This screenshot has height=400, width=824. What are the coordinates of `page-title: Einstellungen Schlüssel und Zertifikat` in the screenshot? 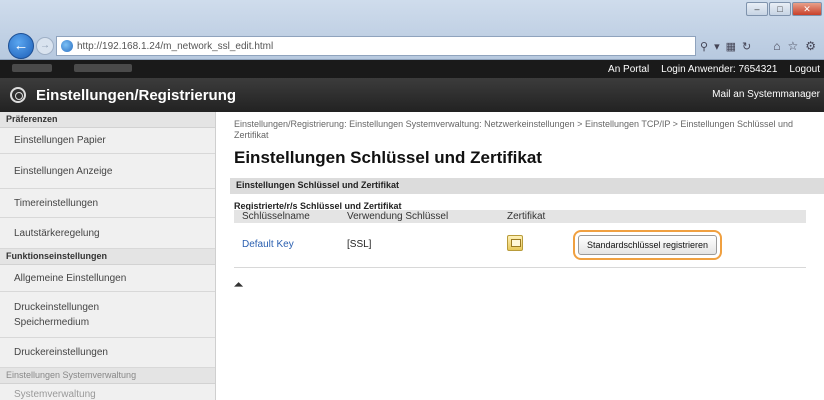 It's located at (388, 157).